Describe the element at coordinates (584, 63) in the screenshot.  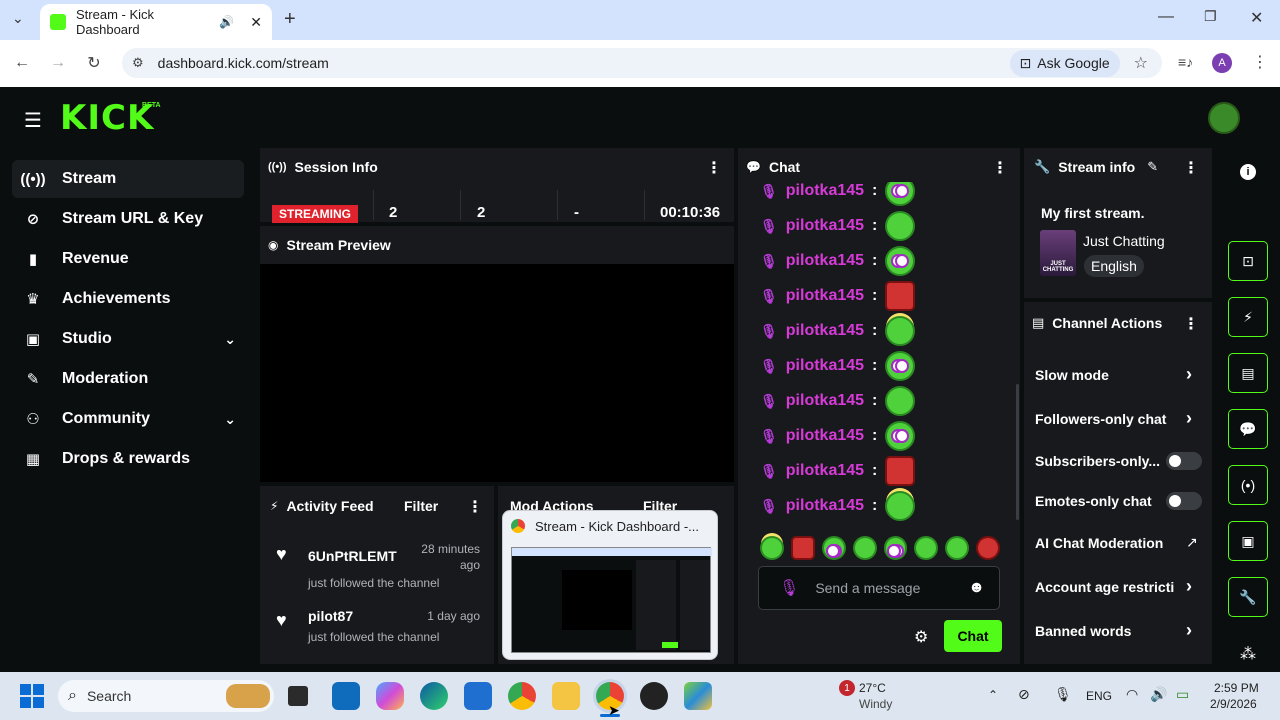
I see `url-text: dashboard.kick.com/stream` at that location.